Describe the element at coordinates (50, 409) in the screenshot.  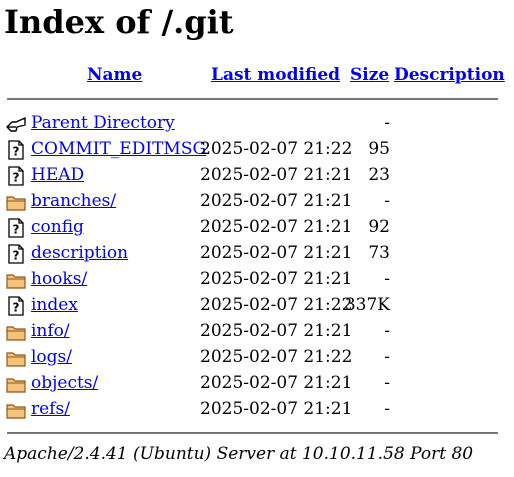
I see `entry-link: refs/` at that location.